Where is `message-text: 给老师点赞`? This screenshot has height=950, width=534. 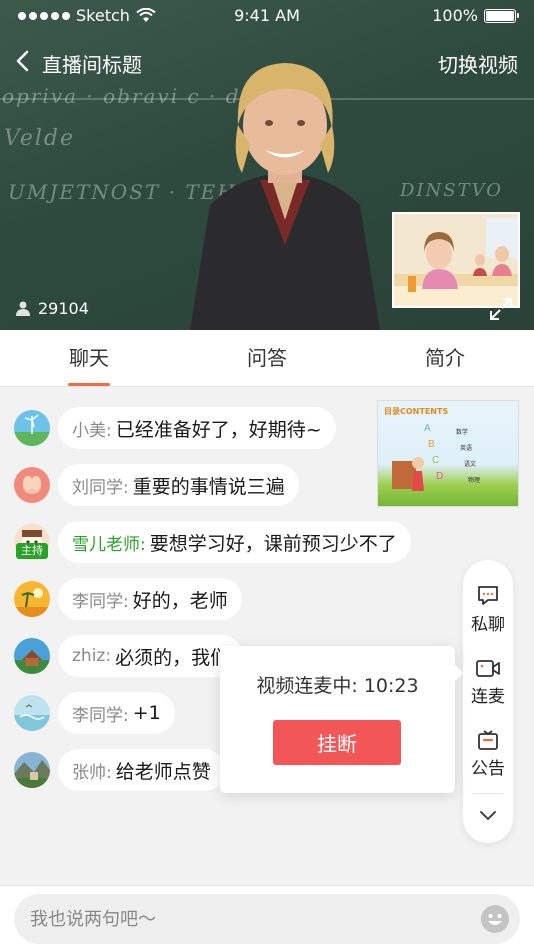
message-text: 给老师点赞 is located at coordinates (163, 771).